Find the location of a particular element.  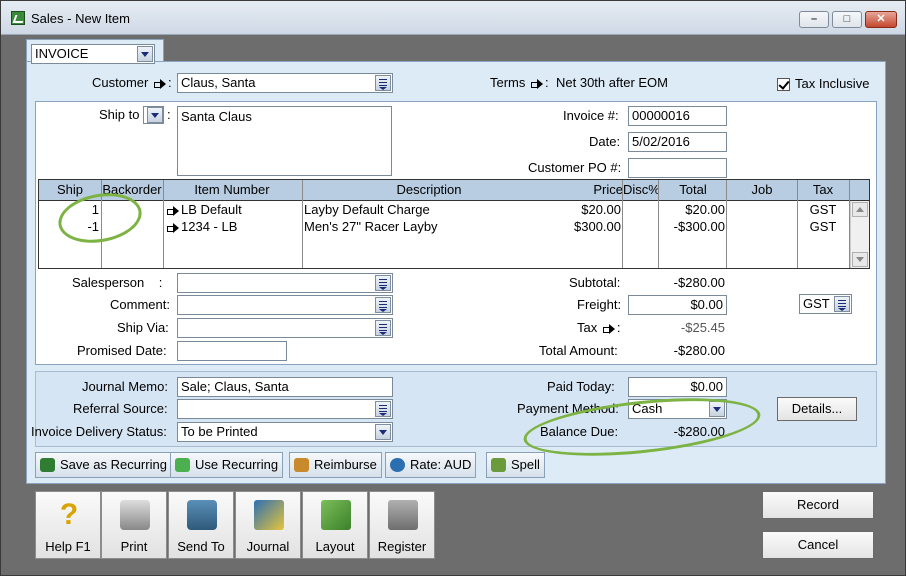

cancel-button: Cancel is located at coordinates (818, 545).